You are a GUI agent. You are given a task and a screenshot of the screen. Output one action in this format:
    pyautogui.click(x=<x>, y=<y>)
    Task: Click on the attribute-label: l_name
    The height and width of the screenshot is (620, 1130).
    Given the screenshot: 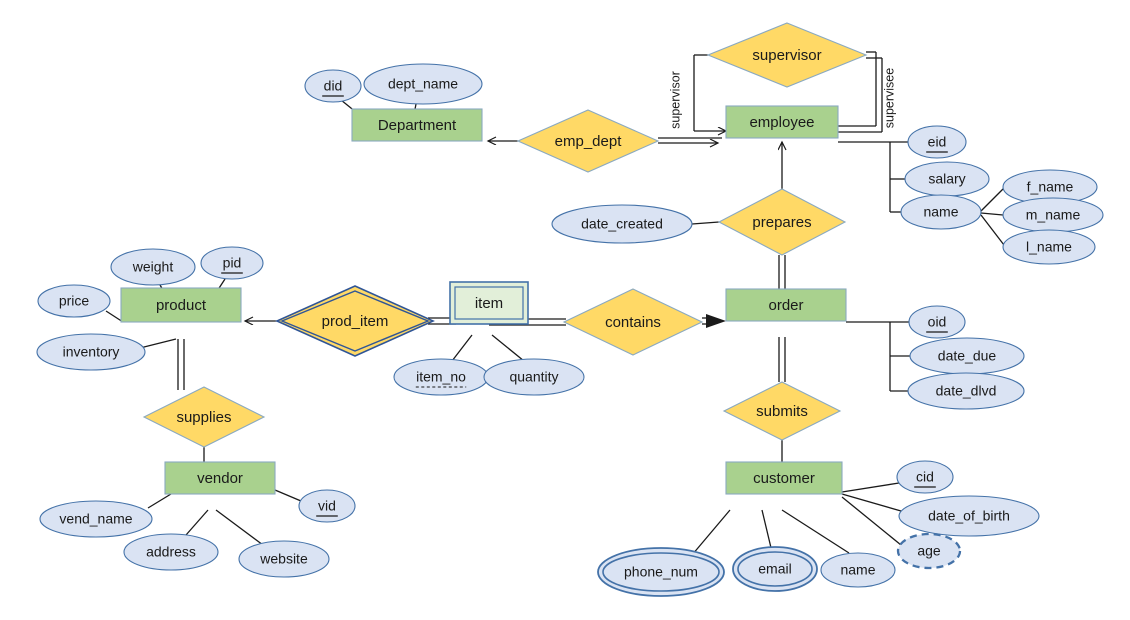 What is the action you would take?
    pyautogui.click(x=1049, y=247)
    